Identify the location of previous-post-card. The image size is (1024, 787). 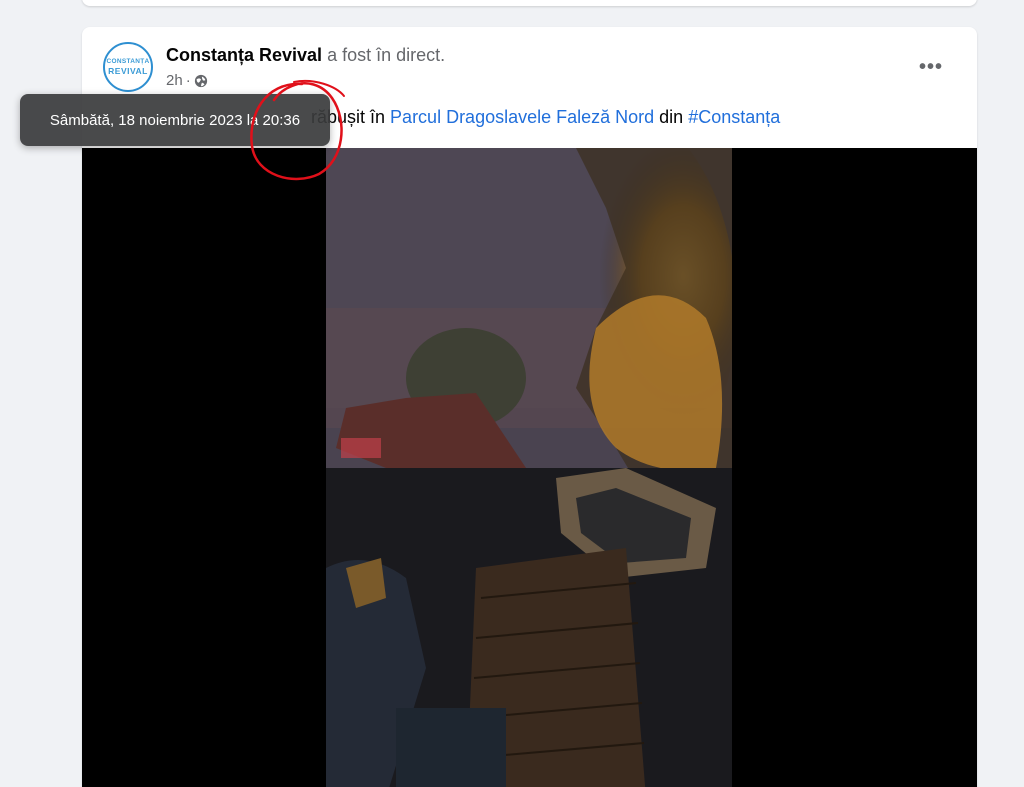
(529, 3).